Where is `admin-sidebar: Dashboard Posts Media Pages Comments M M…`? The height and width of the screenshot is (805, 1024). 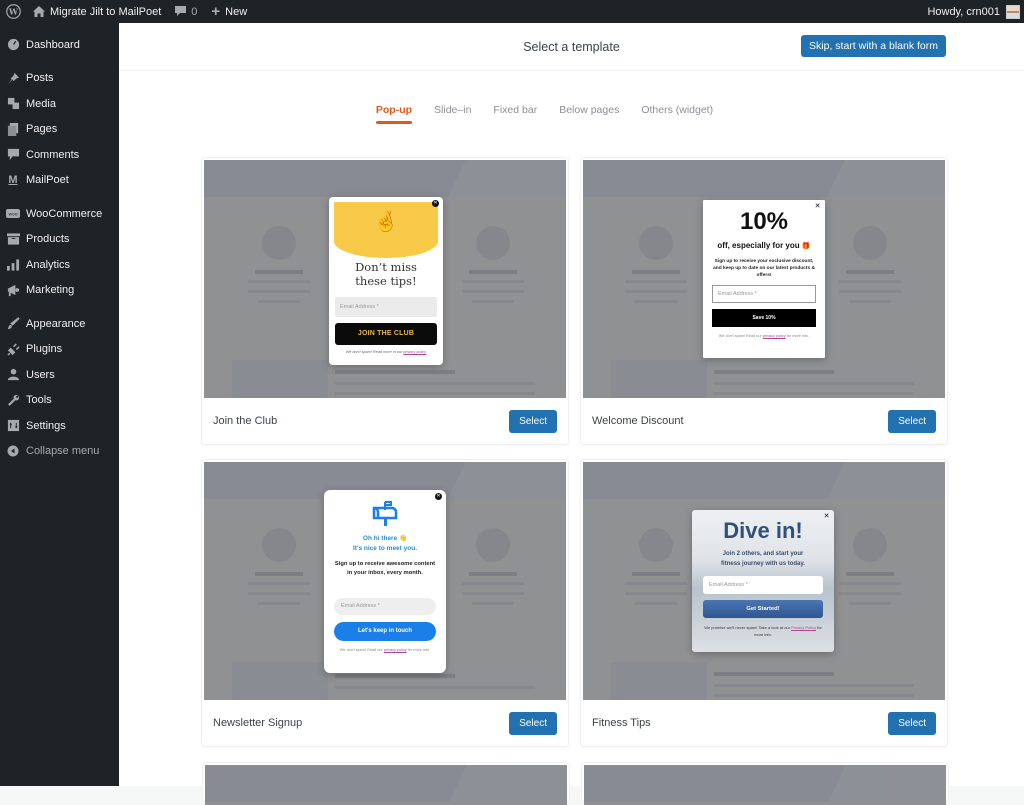 admin-sidebar: Dashboard Posts Media Pages Comments M M… is located at coordinates (59, 404).